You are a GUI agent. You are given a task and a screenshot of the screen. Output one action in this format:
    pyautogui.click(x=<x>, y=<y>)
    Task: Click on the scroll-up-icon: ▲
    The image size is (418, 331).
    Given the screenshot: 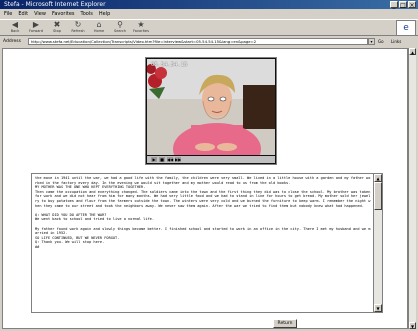 What is the action you would take?
    pyautogui.click(x=378, y=178)
    